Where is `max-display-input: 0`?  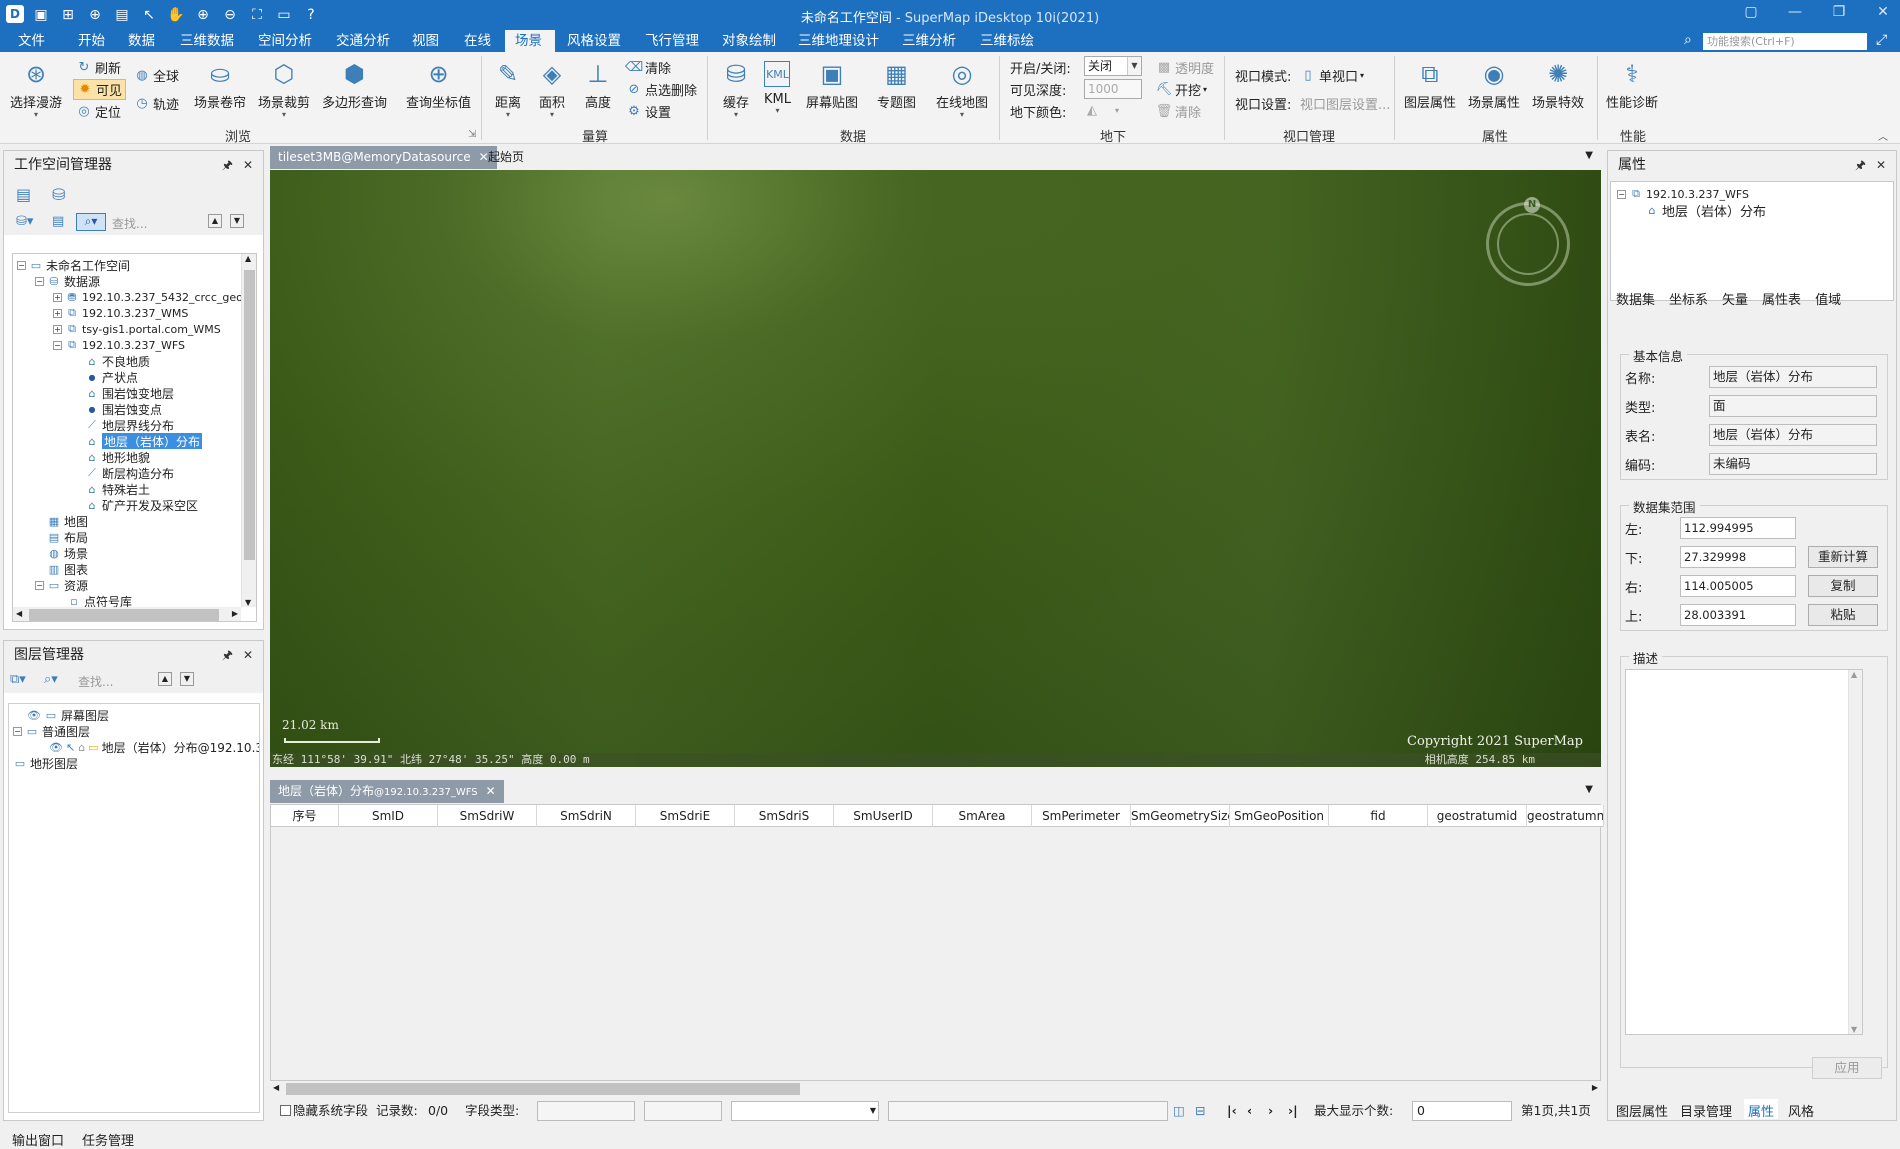
max-display-input: 0 is located at coordinates (1462, 1111).